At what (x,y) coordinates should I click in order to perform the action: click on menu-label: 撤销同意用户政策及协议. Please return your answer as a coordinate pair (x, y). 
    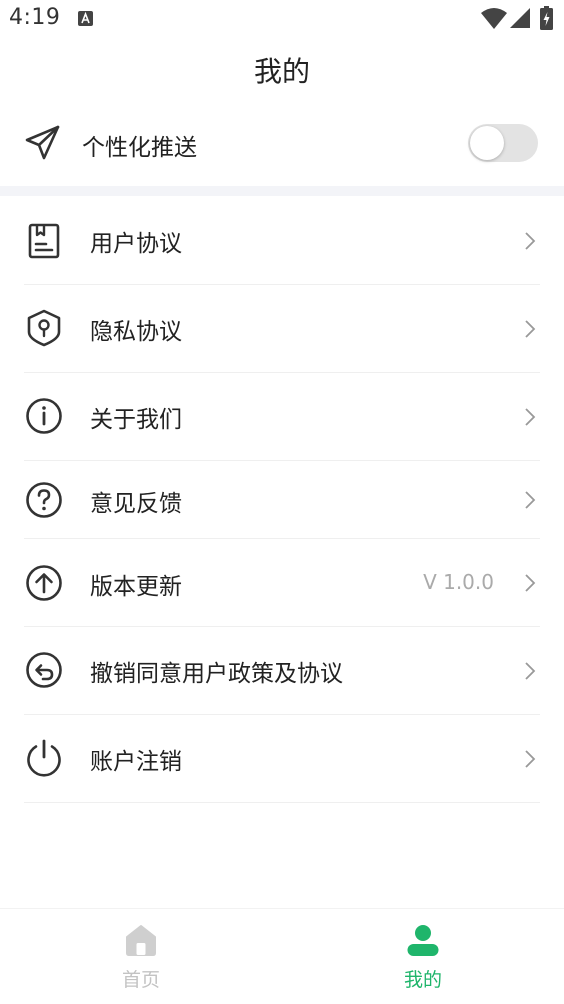
    Looking at the image, I should click on (216, 674).